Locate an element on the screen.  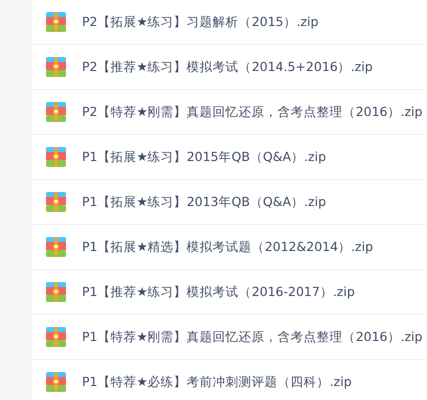
file-name: P1【拓展★精选】模拟考试题（2012&2014）.zip is located at coordinates (228, 247).